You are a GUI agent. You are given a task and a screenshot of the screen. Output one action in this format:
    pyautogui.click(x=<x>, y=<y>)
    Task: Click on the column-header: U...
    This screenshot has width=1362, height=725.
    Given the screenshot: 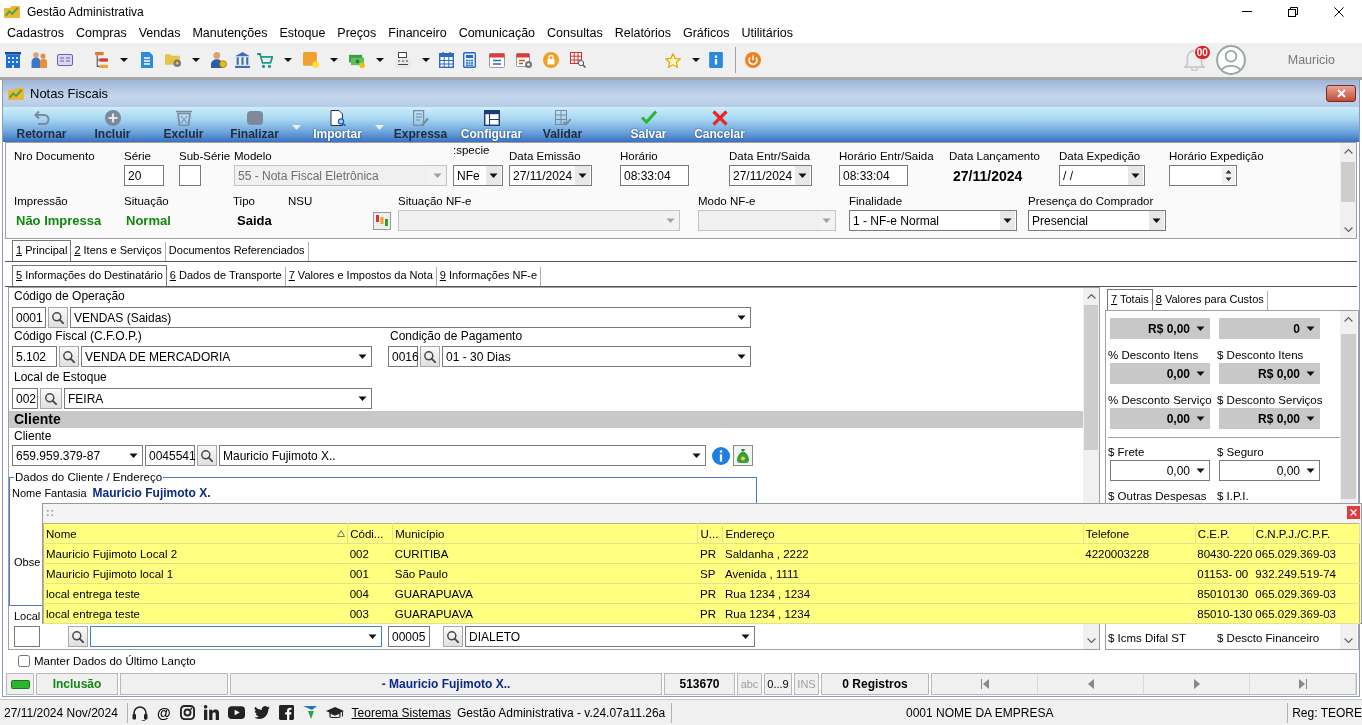 What is the action you would take?
    pyautogui.click(x=710, y=533)
    